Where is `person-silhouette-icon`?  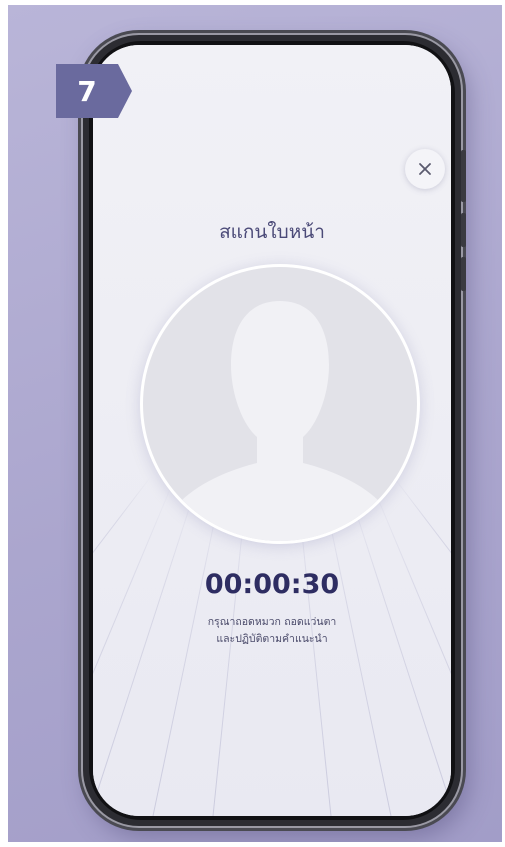
person-silhouette-icon is located at coordinates (280, 421).